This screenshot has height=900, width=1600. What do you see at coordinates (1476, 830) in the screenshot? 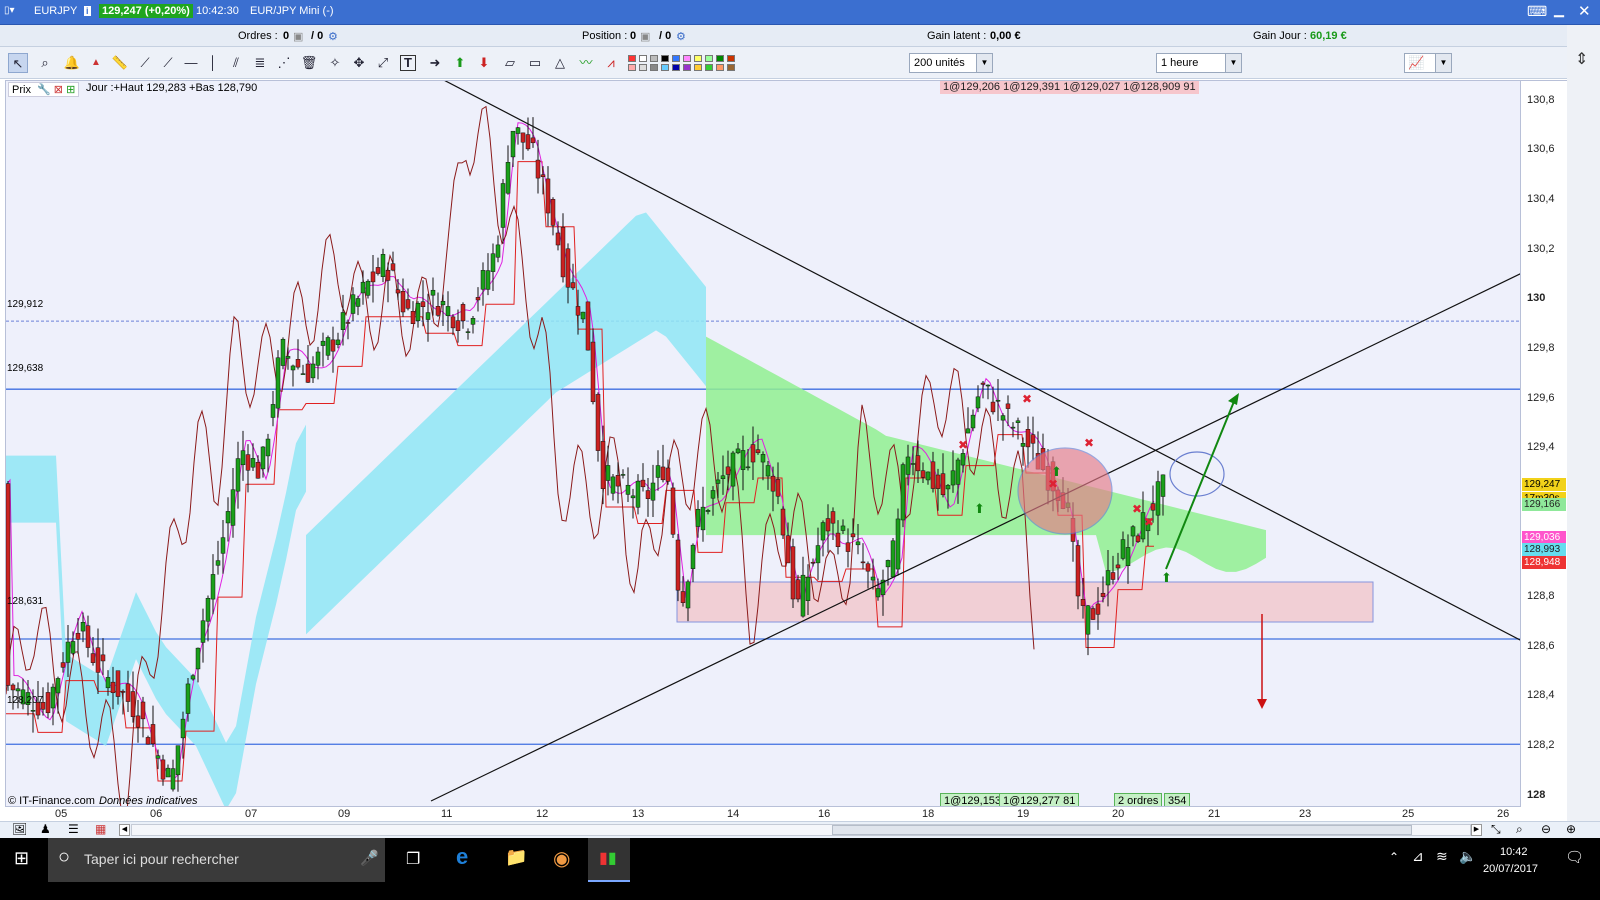
I see `scroll-right-button: ▶` at bounding box center [1476, 830].